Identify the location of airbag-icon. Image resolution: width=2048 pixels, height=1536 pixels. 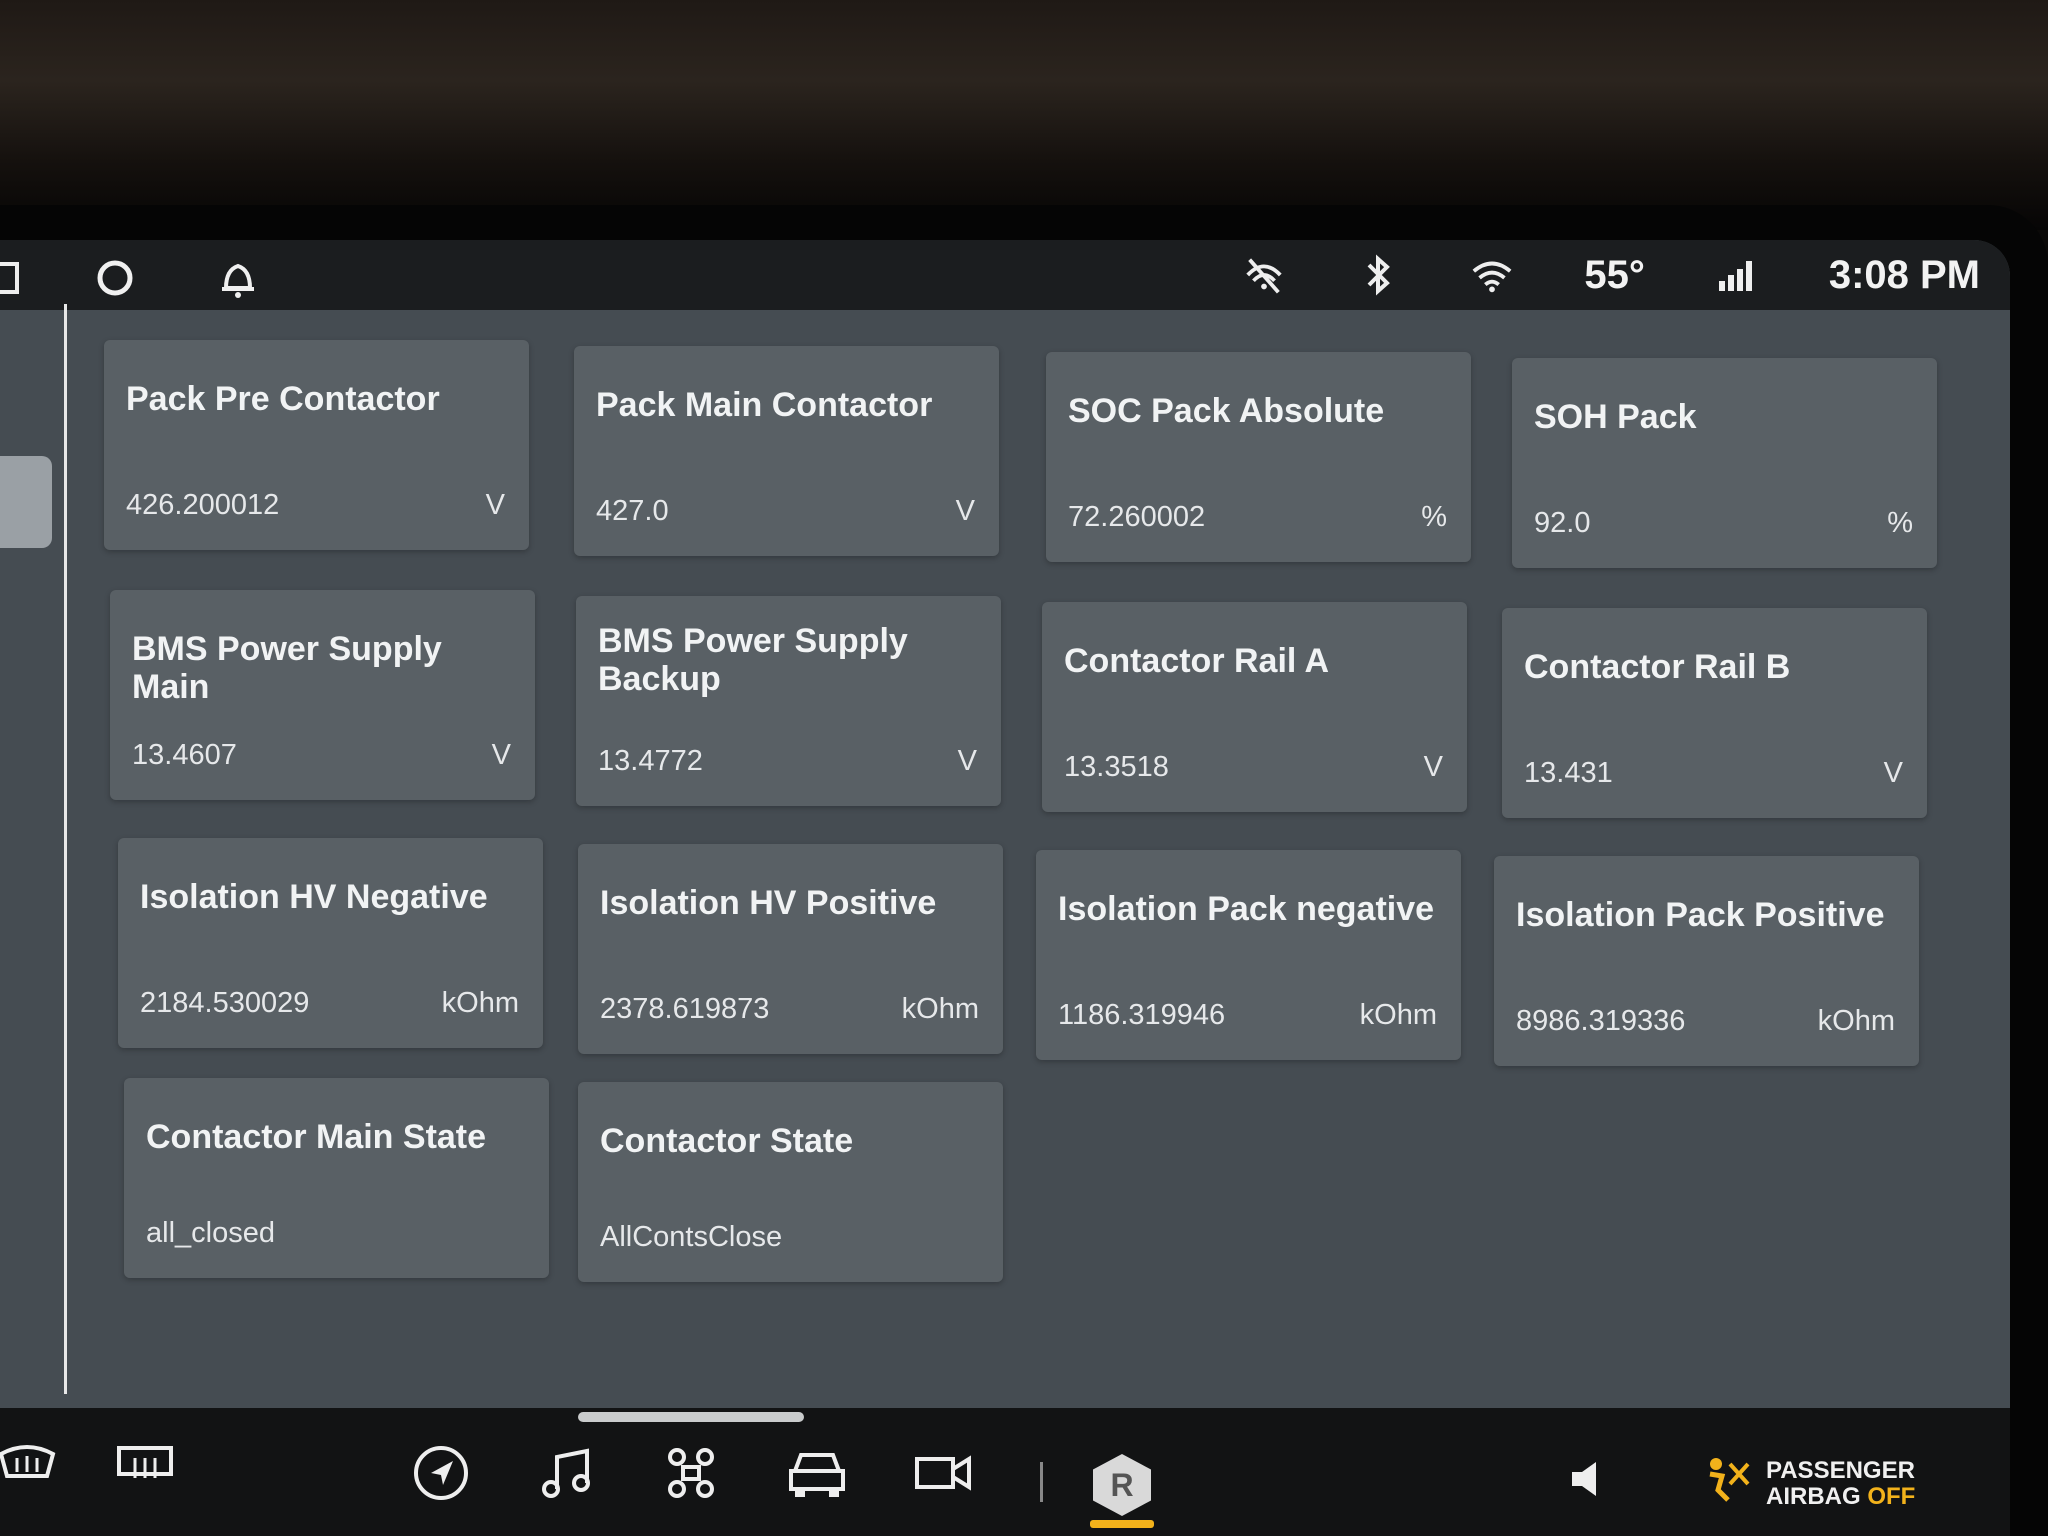
(1727, 1483).